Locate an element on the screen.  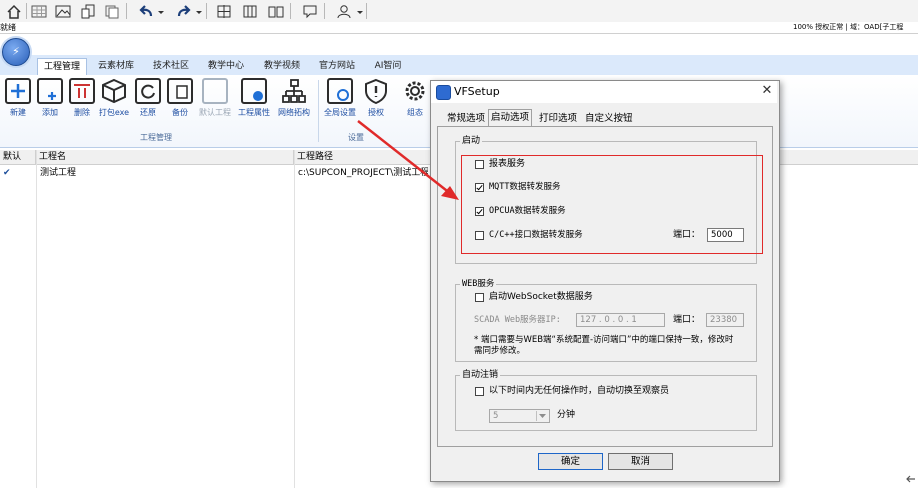
configure-button: 组态 is located at coordinates (415, 98).